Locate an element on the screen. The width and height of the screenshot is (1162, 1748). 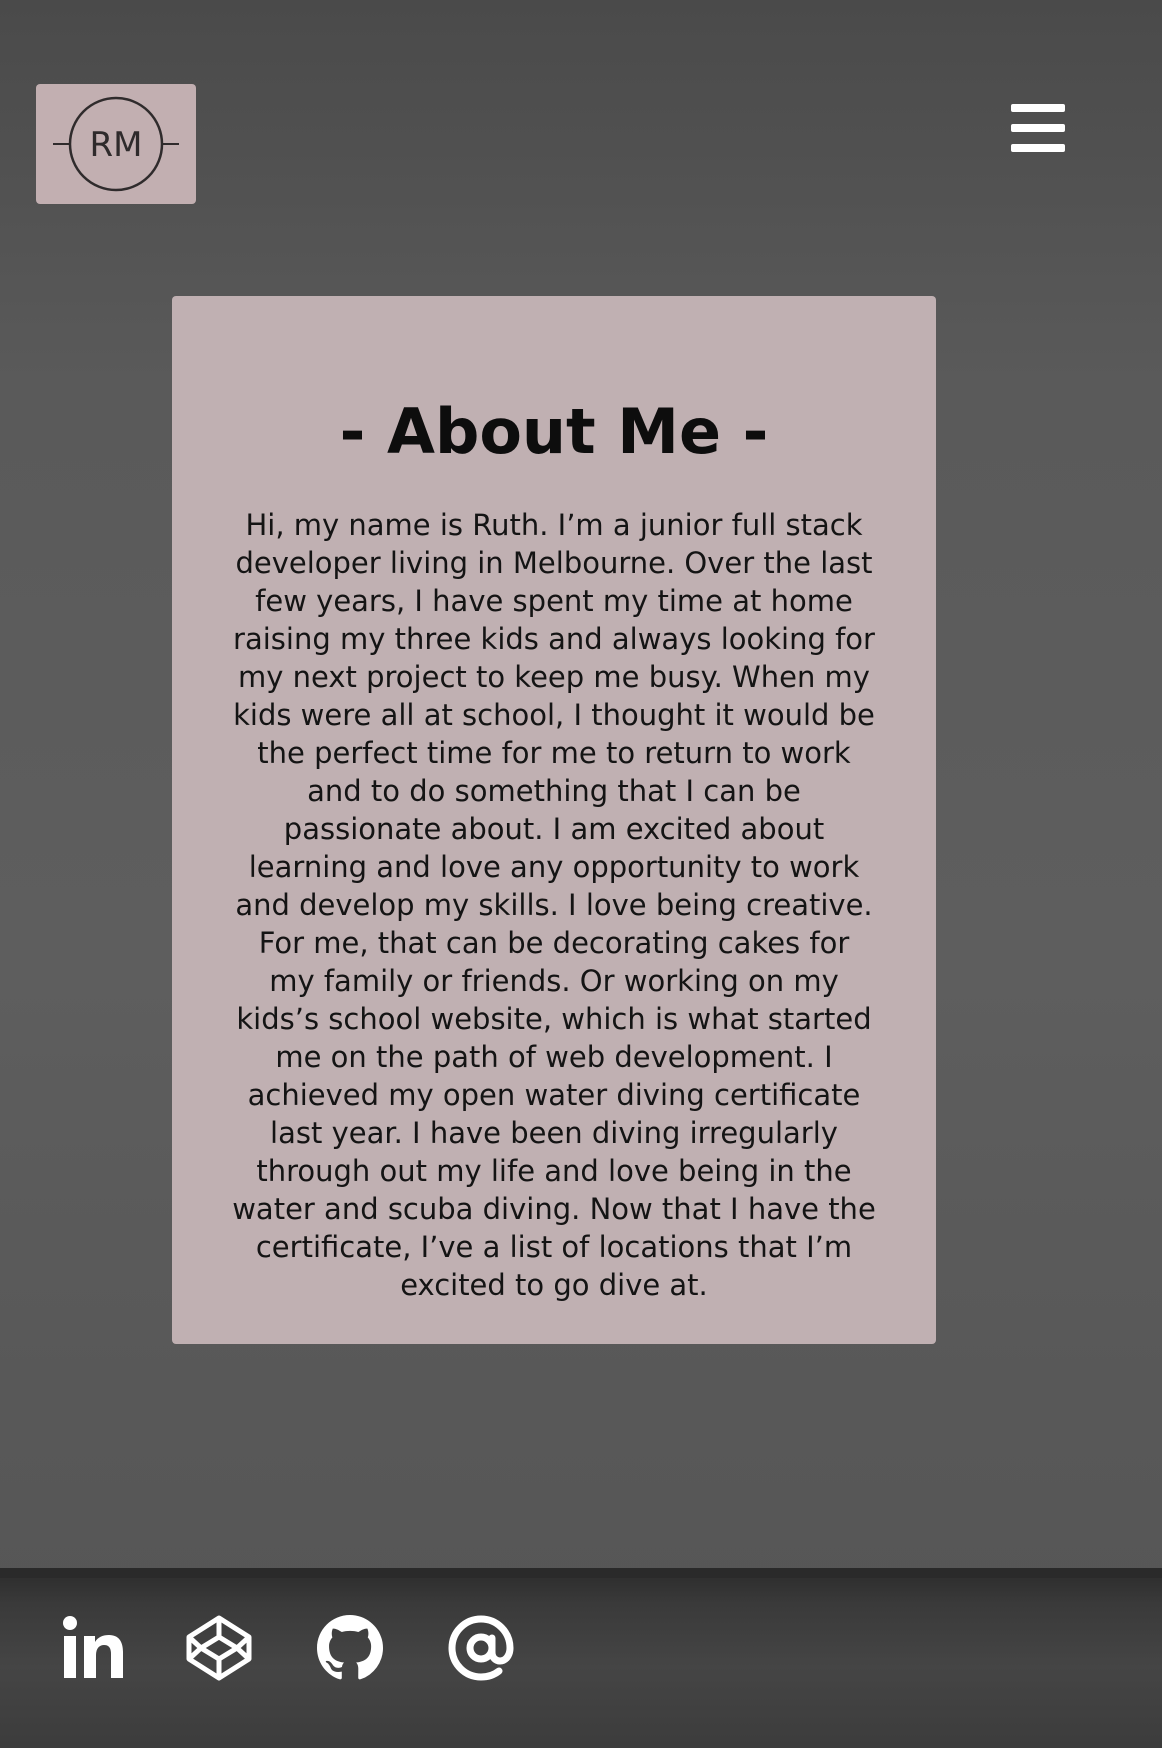
site-logo: RM is located at coordinates (116, 144).